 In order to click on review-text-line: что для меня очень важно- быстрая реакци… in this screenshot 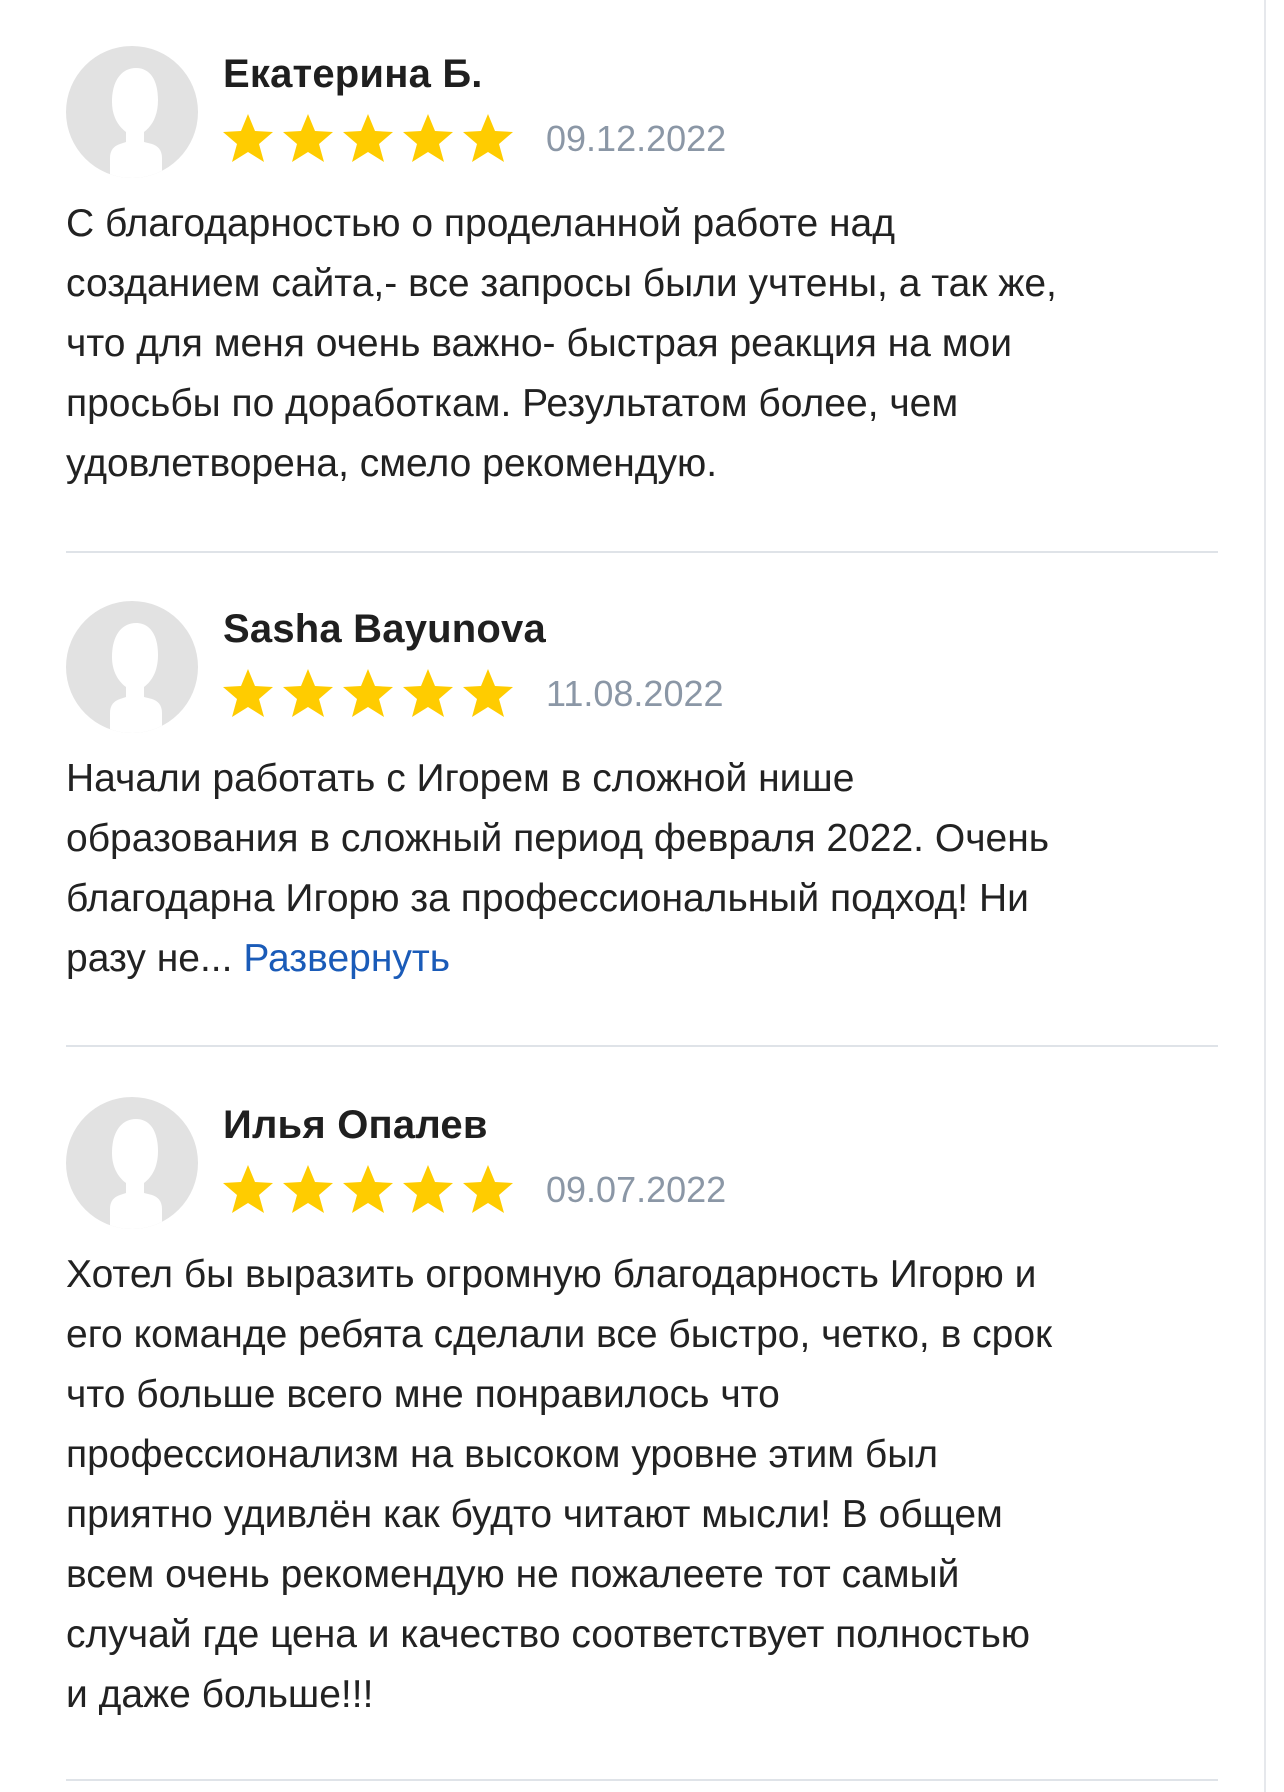, I will do `click(539, 343)`.